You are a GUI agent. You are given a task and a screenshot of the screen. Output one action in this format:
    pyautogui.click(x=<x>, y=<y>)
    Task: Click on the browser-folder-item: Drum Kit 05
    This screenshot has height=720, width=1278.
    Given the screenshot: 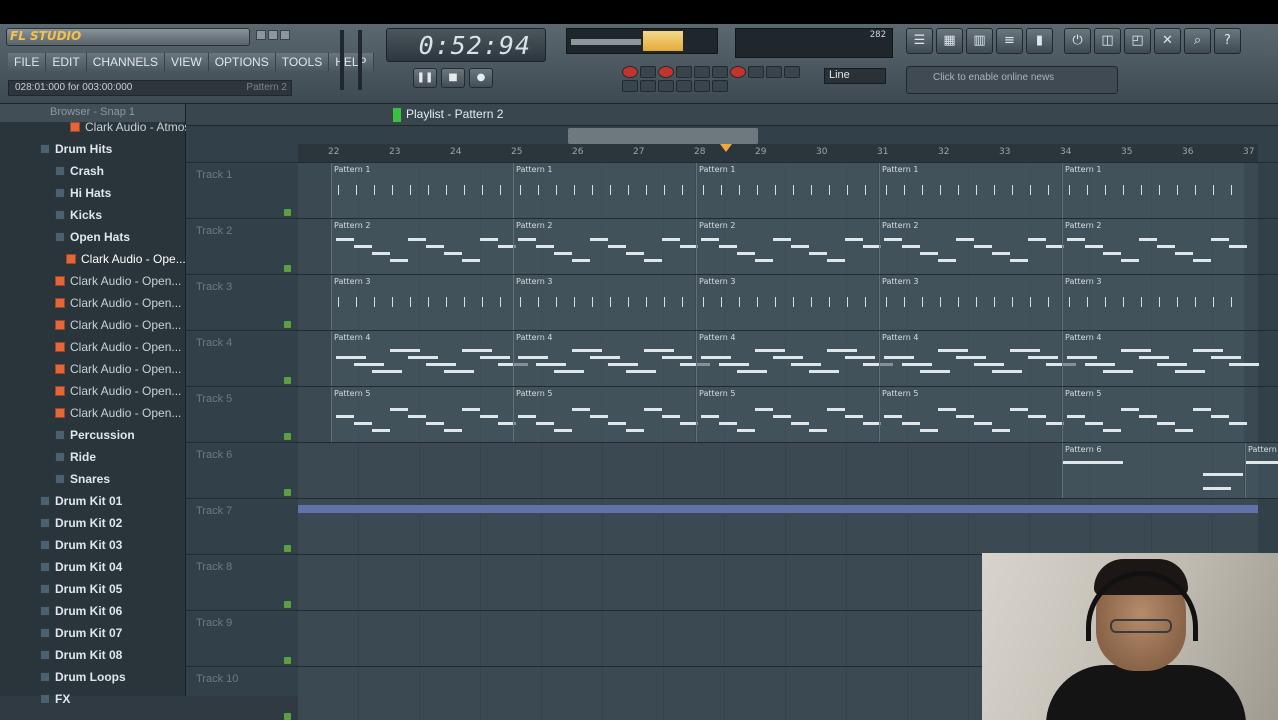 What is the action you would take?
    pyautogui.click(x=81, y=592)
    